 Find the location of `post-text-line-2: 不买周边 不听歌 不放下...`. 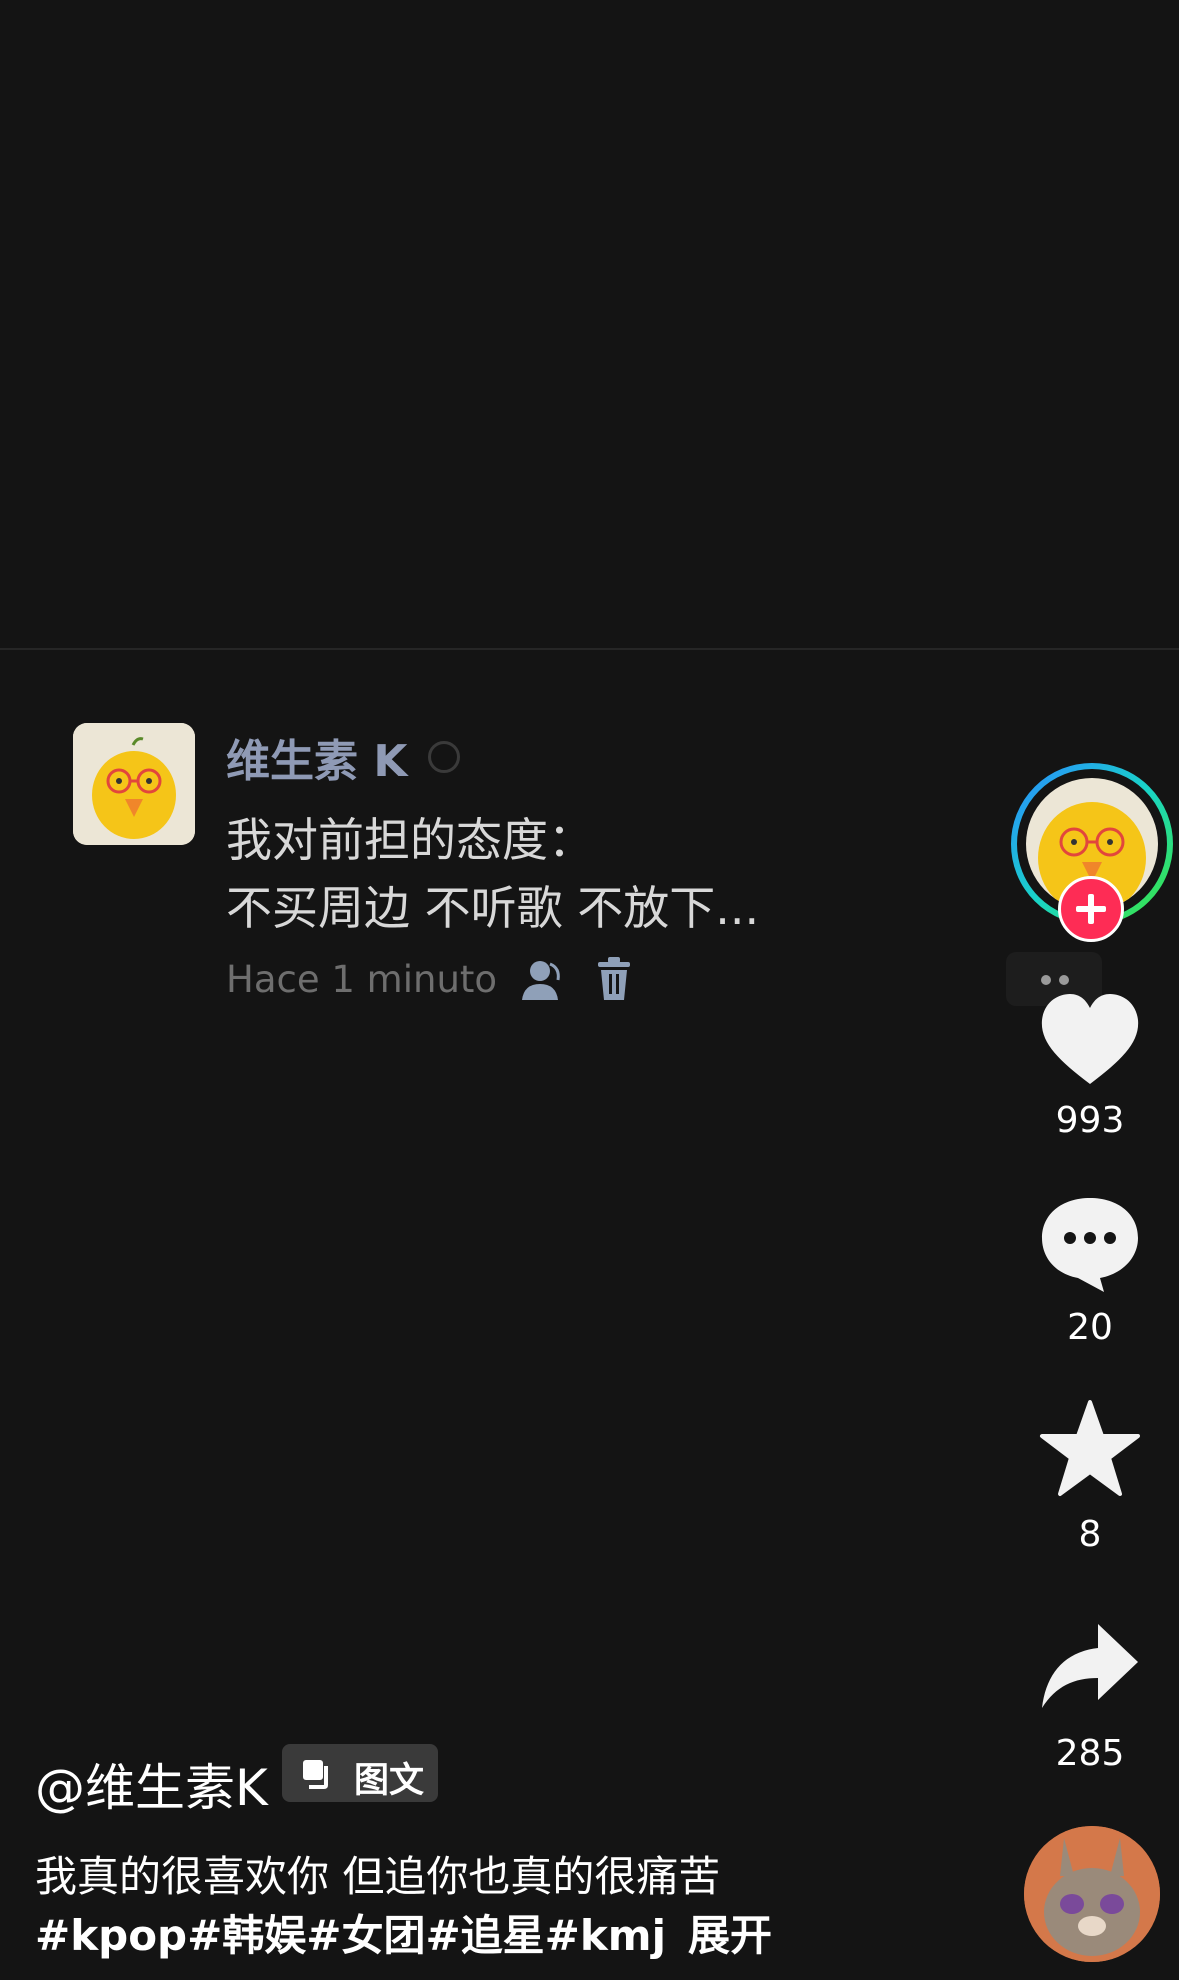

post-text-line-2: 不买周边 不听歌 不放下... is located at coordinates (493, 908).